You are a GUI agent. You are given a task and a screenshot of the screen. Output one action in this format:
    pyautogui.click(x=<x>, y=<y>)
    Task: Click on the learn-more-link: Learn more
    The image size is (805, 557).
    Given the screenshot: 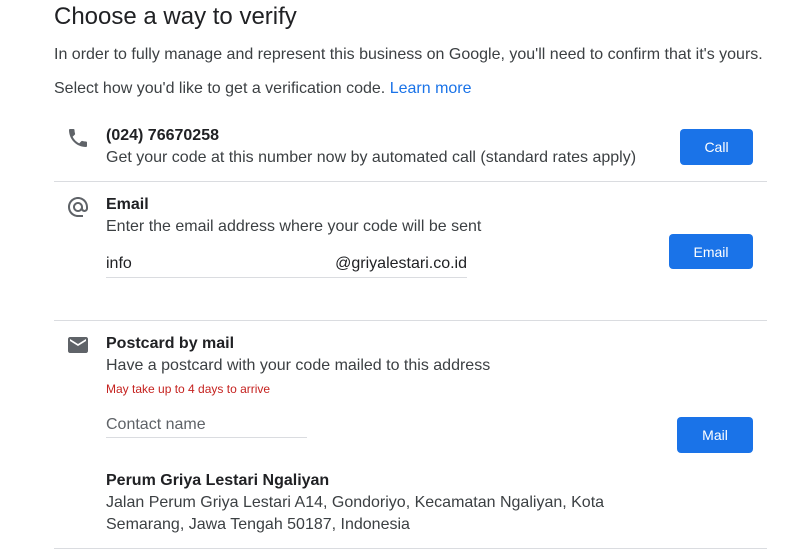 What is the action you would take?
    pyautogui.click(x=431, y=88)
    